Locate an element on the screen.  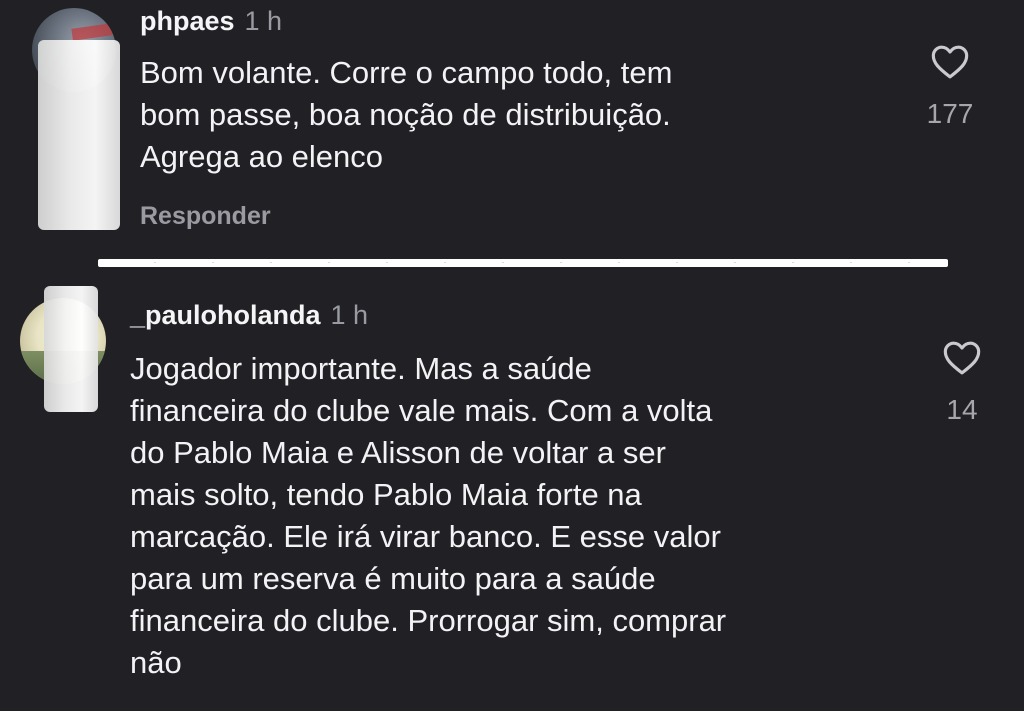
like-count: 177 is located at coordinates (950, 113).